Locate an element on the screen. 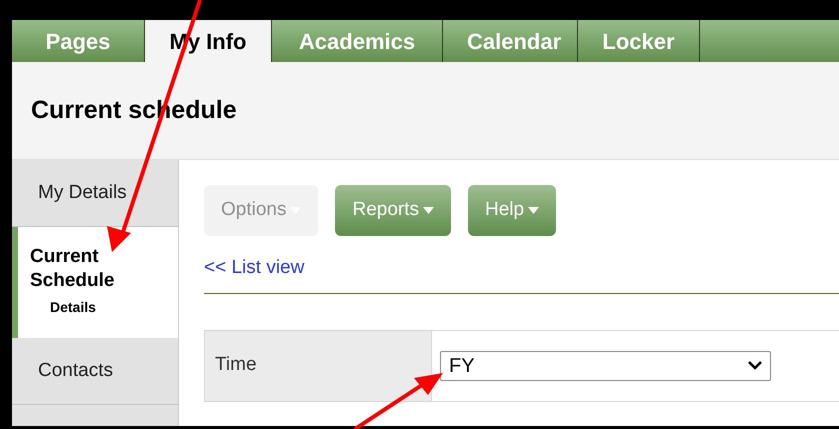 This screenshot has height=429, width=839. filter-label: Time is located at coordinates (236, 365).